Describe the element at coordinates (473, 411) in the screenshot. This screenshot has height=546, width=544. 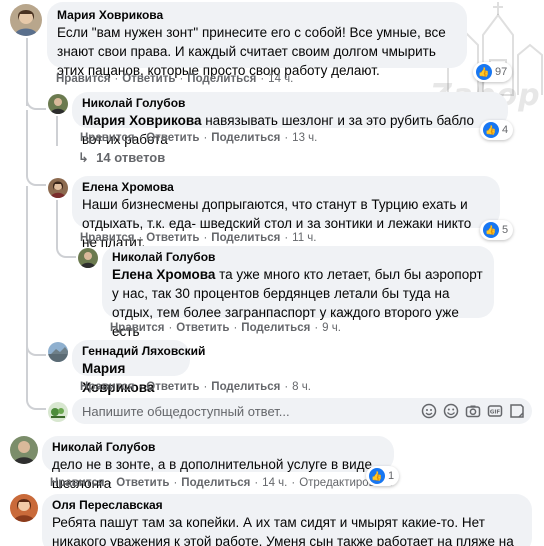
I see `camera-icon` at that location.